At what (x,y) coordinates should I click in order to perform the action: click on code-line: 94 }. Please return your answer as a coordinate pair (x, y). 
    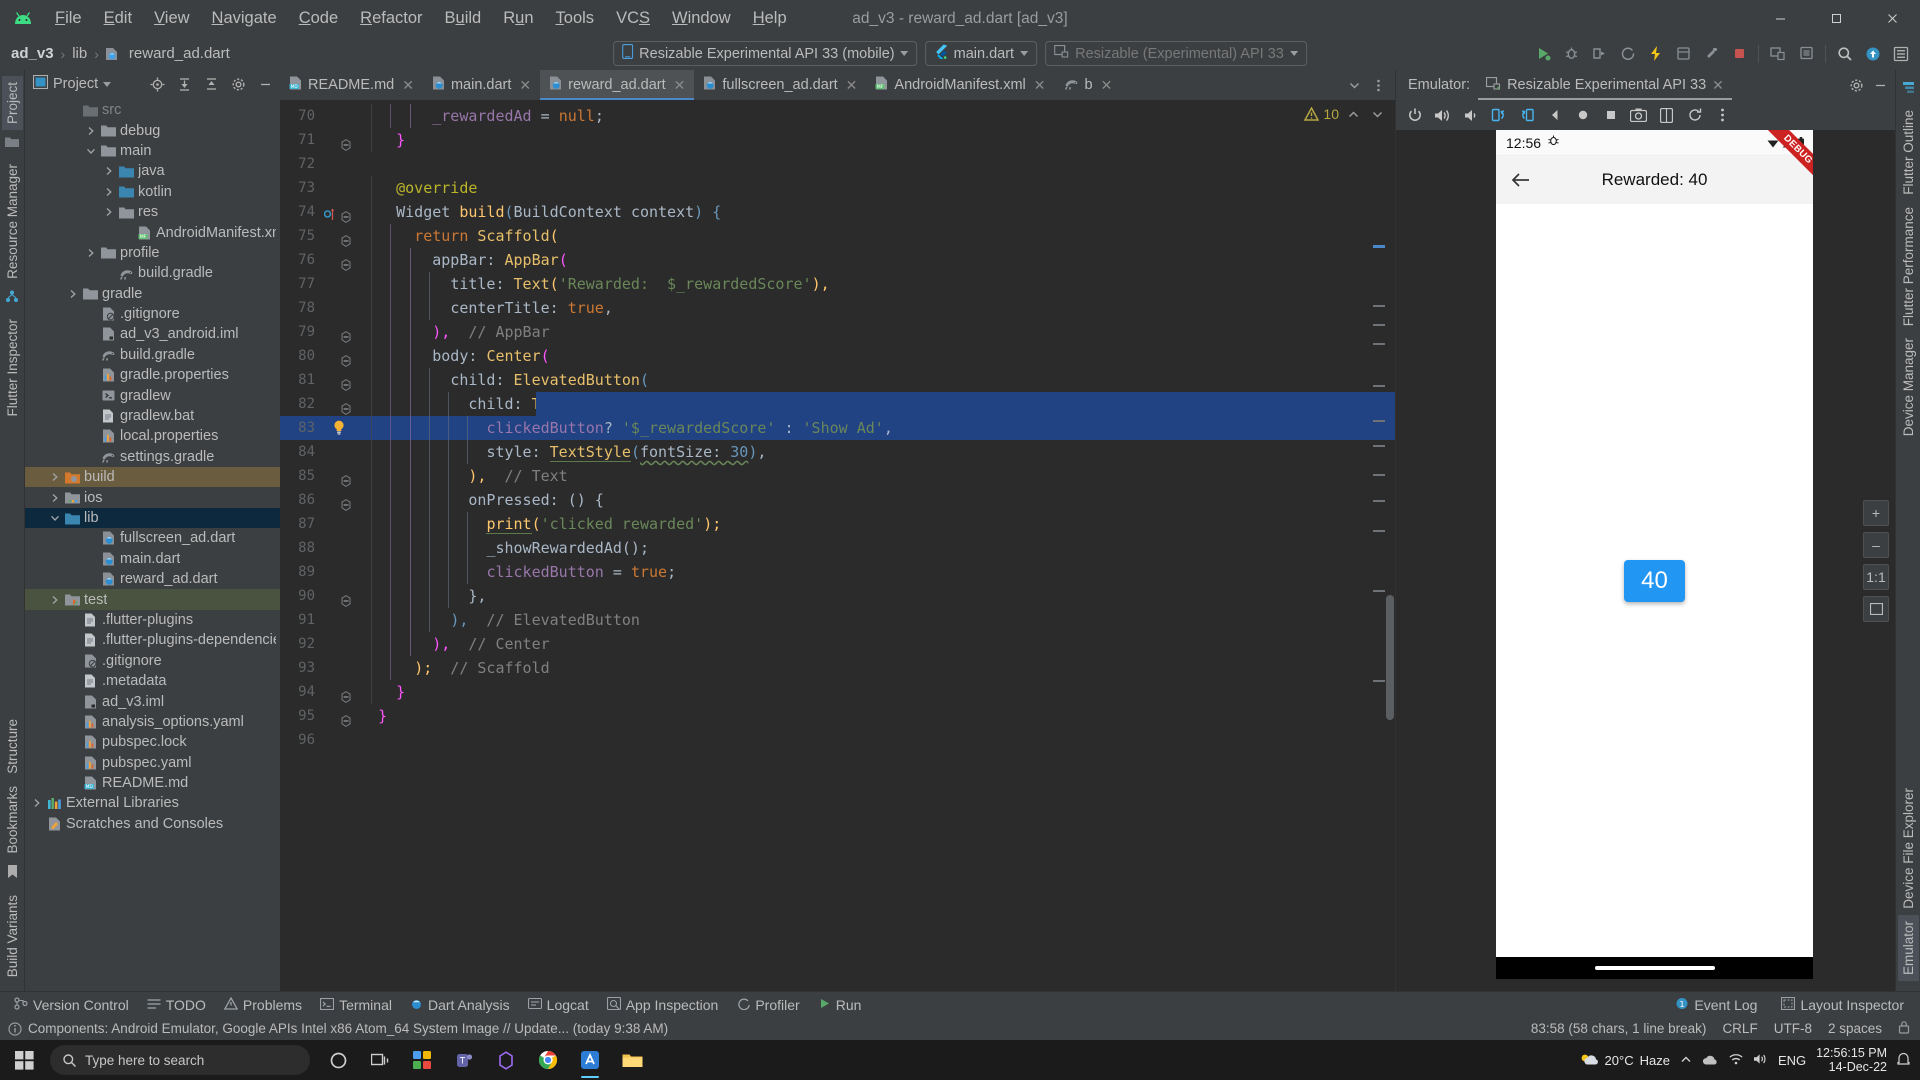
    Looking at the image, I should click on (837, 692).